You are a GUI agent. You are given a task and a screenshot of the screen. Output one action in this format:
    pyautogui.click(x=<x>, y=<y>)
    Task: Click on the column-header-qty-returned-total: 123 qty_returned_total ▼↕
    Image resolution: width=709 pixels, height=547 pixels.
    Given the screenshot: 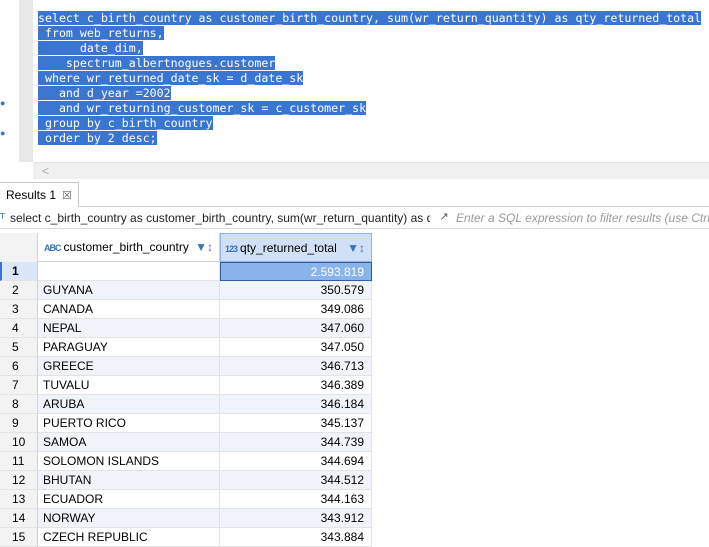 What is the action you would take?
    pyautogui.click(x=296, y=247)
    